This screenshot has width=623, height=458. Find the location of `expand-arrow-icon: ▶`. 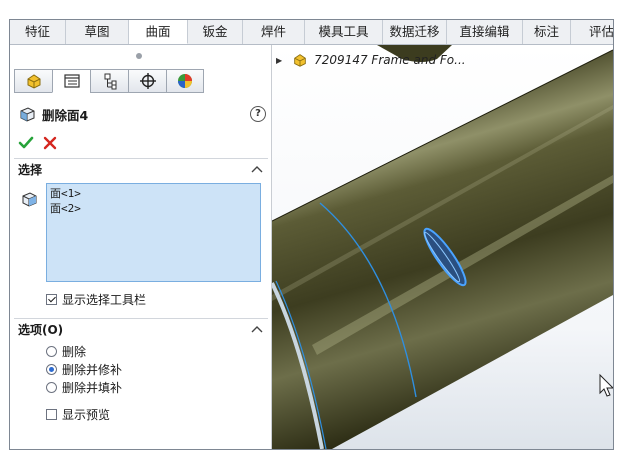

expand-arrow-icon: ▶ is located at coordinates (279, 60).